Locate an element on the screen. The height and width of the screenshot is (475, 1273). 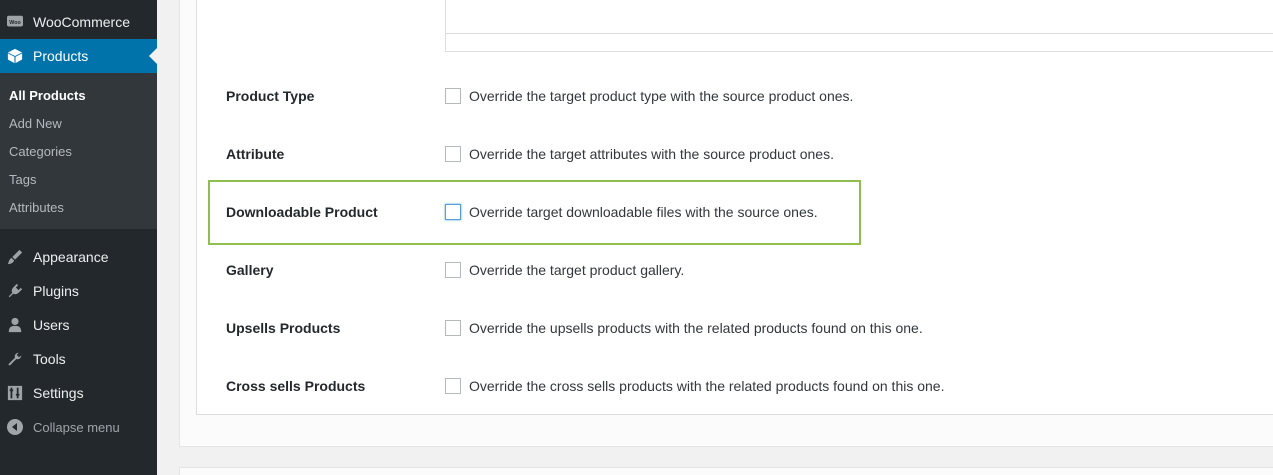
plug-icon is located at coordinates (15, 291).